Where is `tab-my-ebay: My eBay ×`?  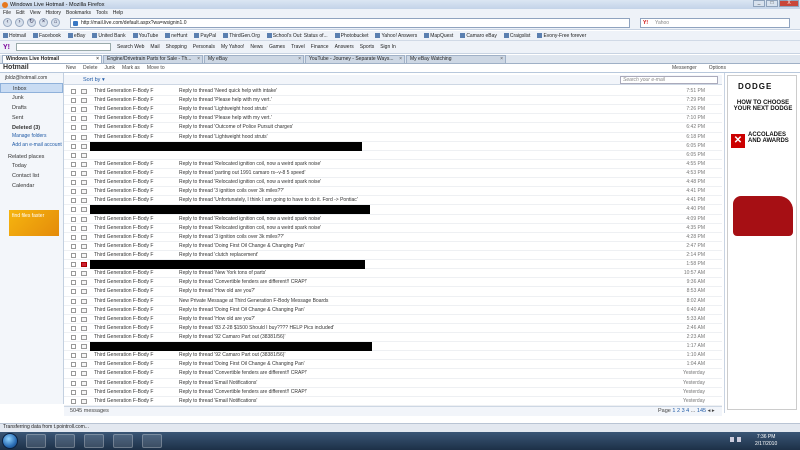 tab-my-ebay: My eBay × is located at coordinates (254, 59).